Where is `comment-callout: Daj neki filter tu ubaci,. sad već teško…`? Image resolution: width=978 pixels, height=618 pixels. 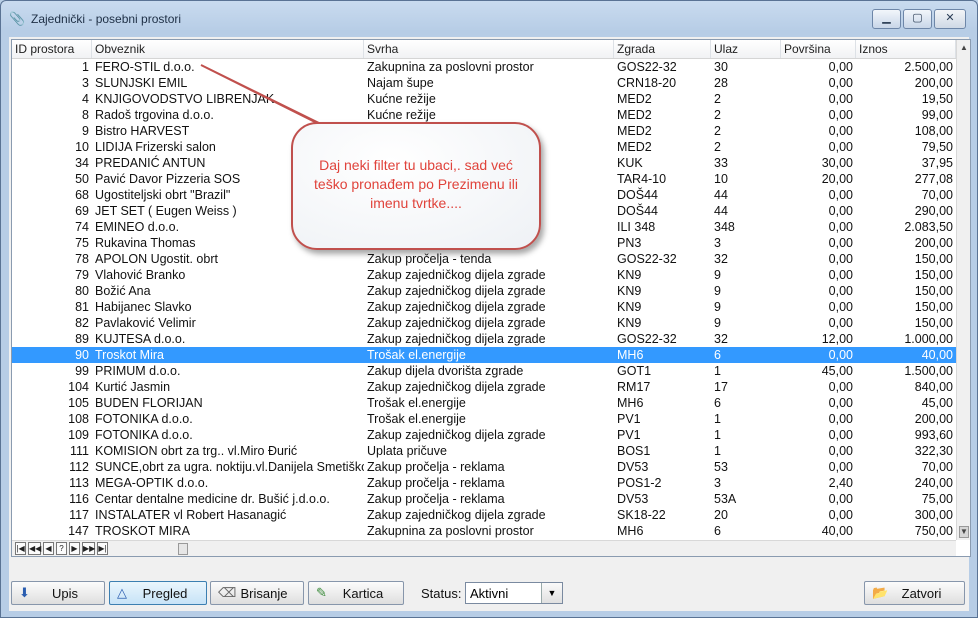
comment-callout: Daj neki filter tu ubaci,. sad već teško… is located at coordinates (416, 186).